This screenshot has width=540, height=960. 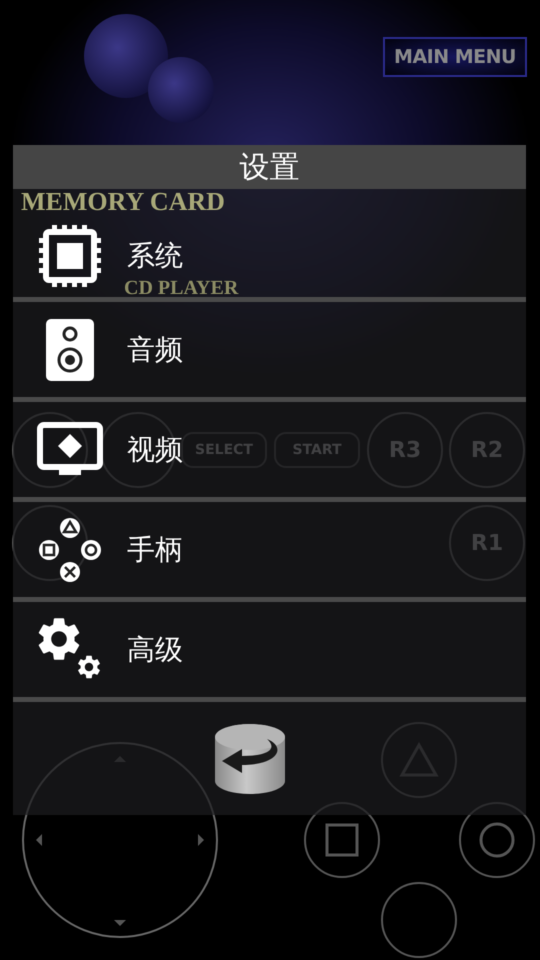 I want to click on menu-item-label: 系统, so click(x=155, y=256).